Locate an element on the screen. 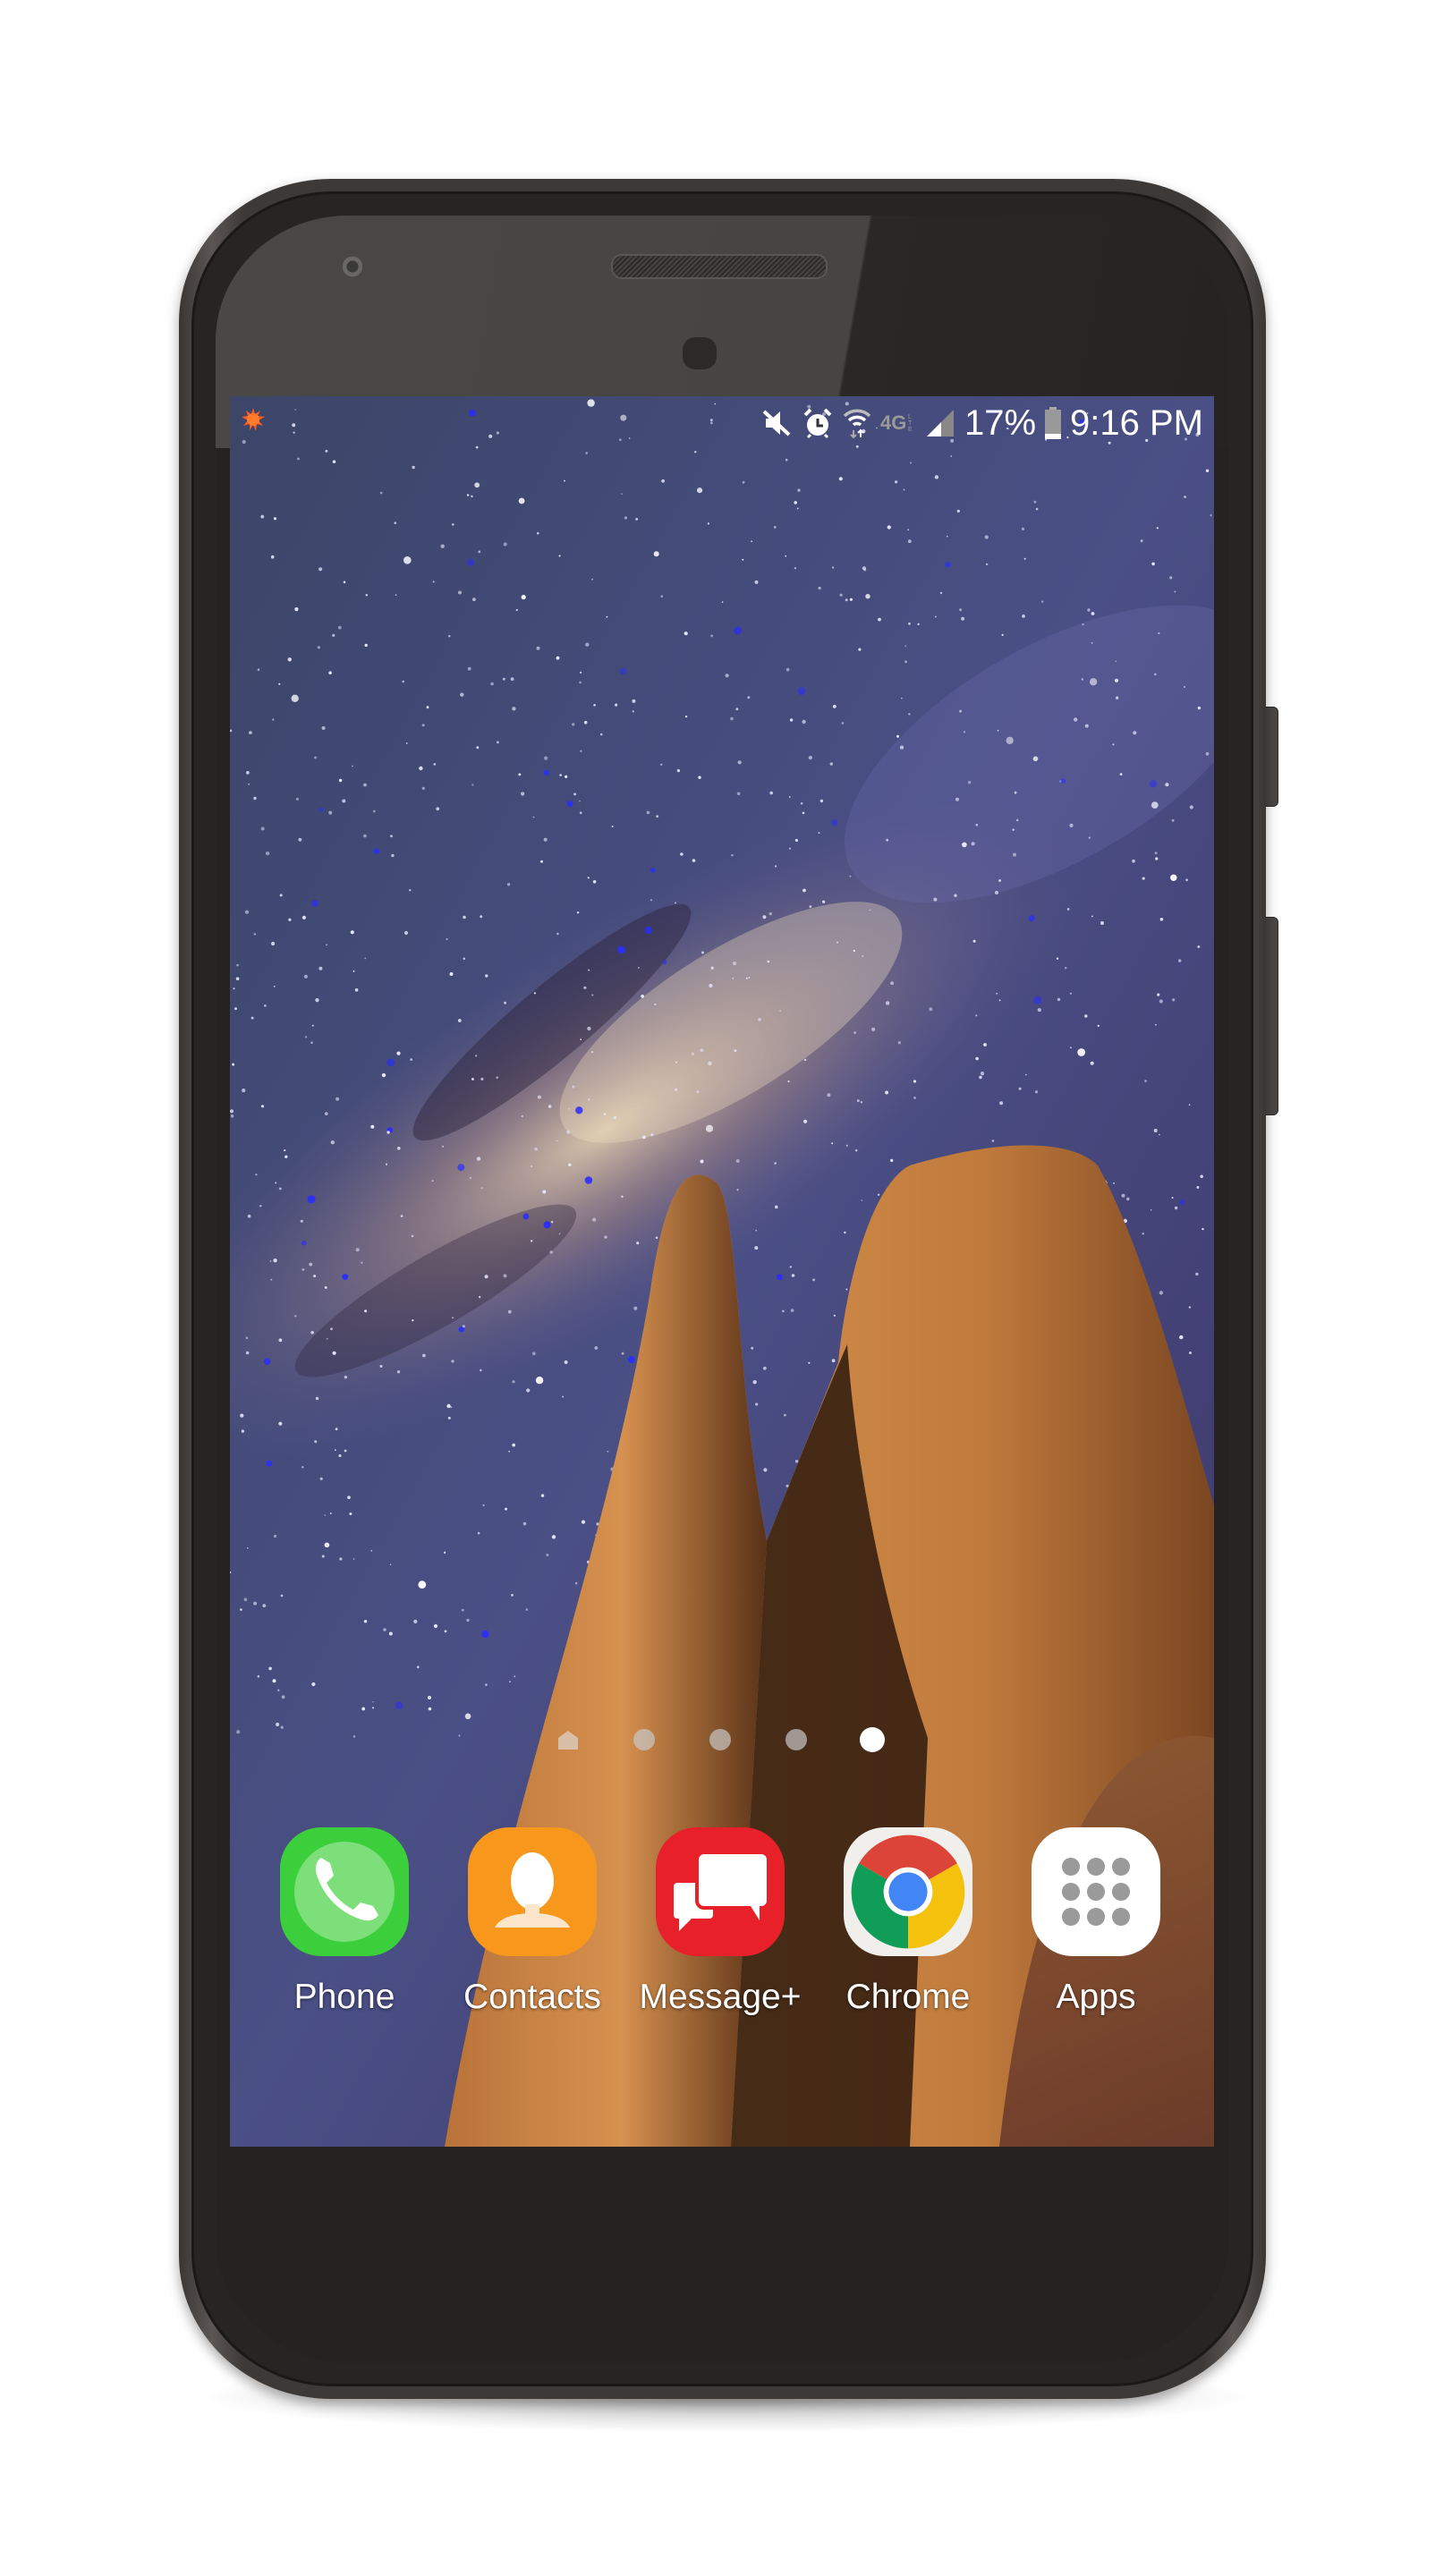 Image resolution: width=1452 pixels, height=2576 pixels. app-label: Apps is located at coordinates (1096, 1997).